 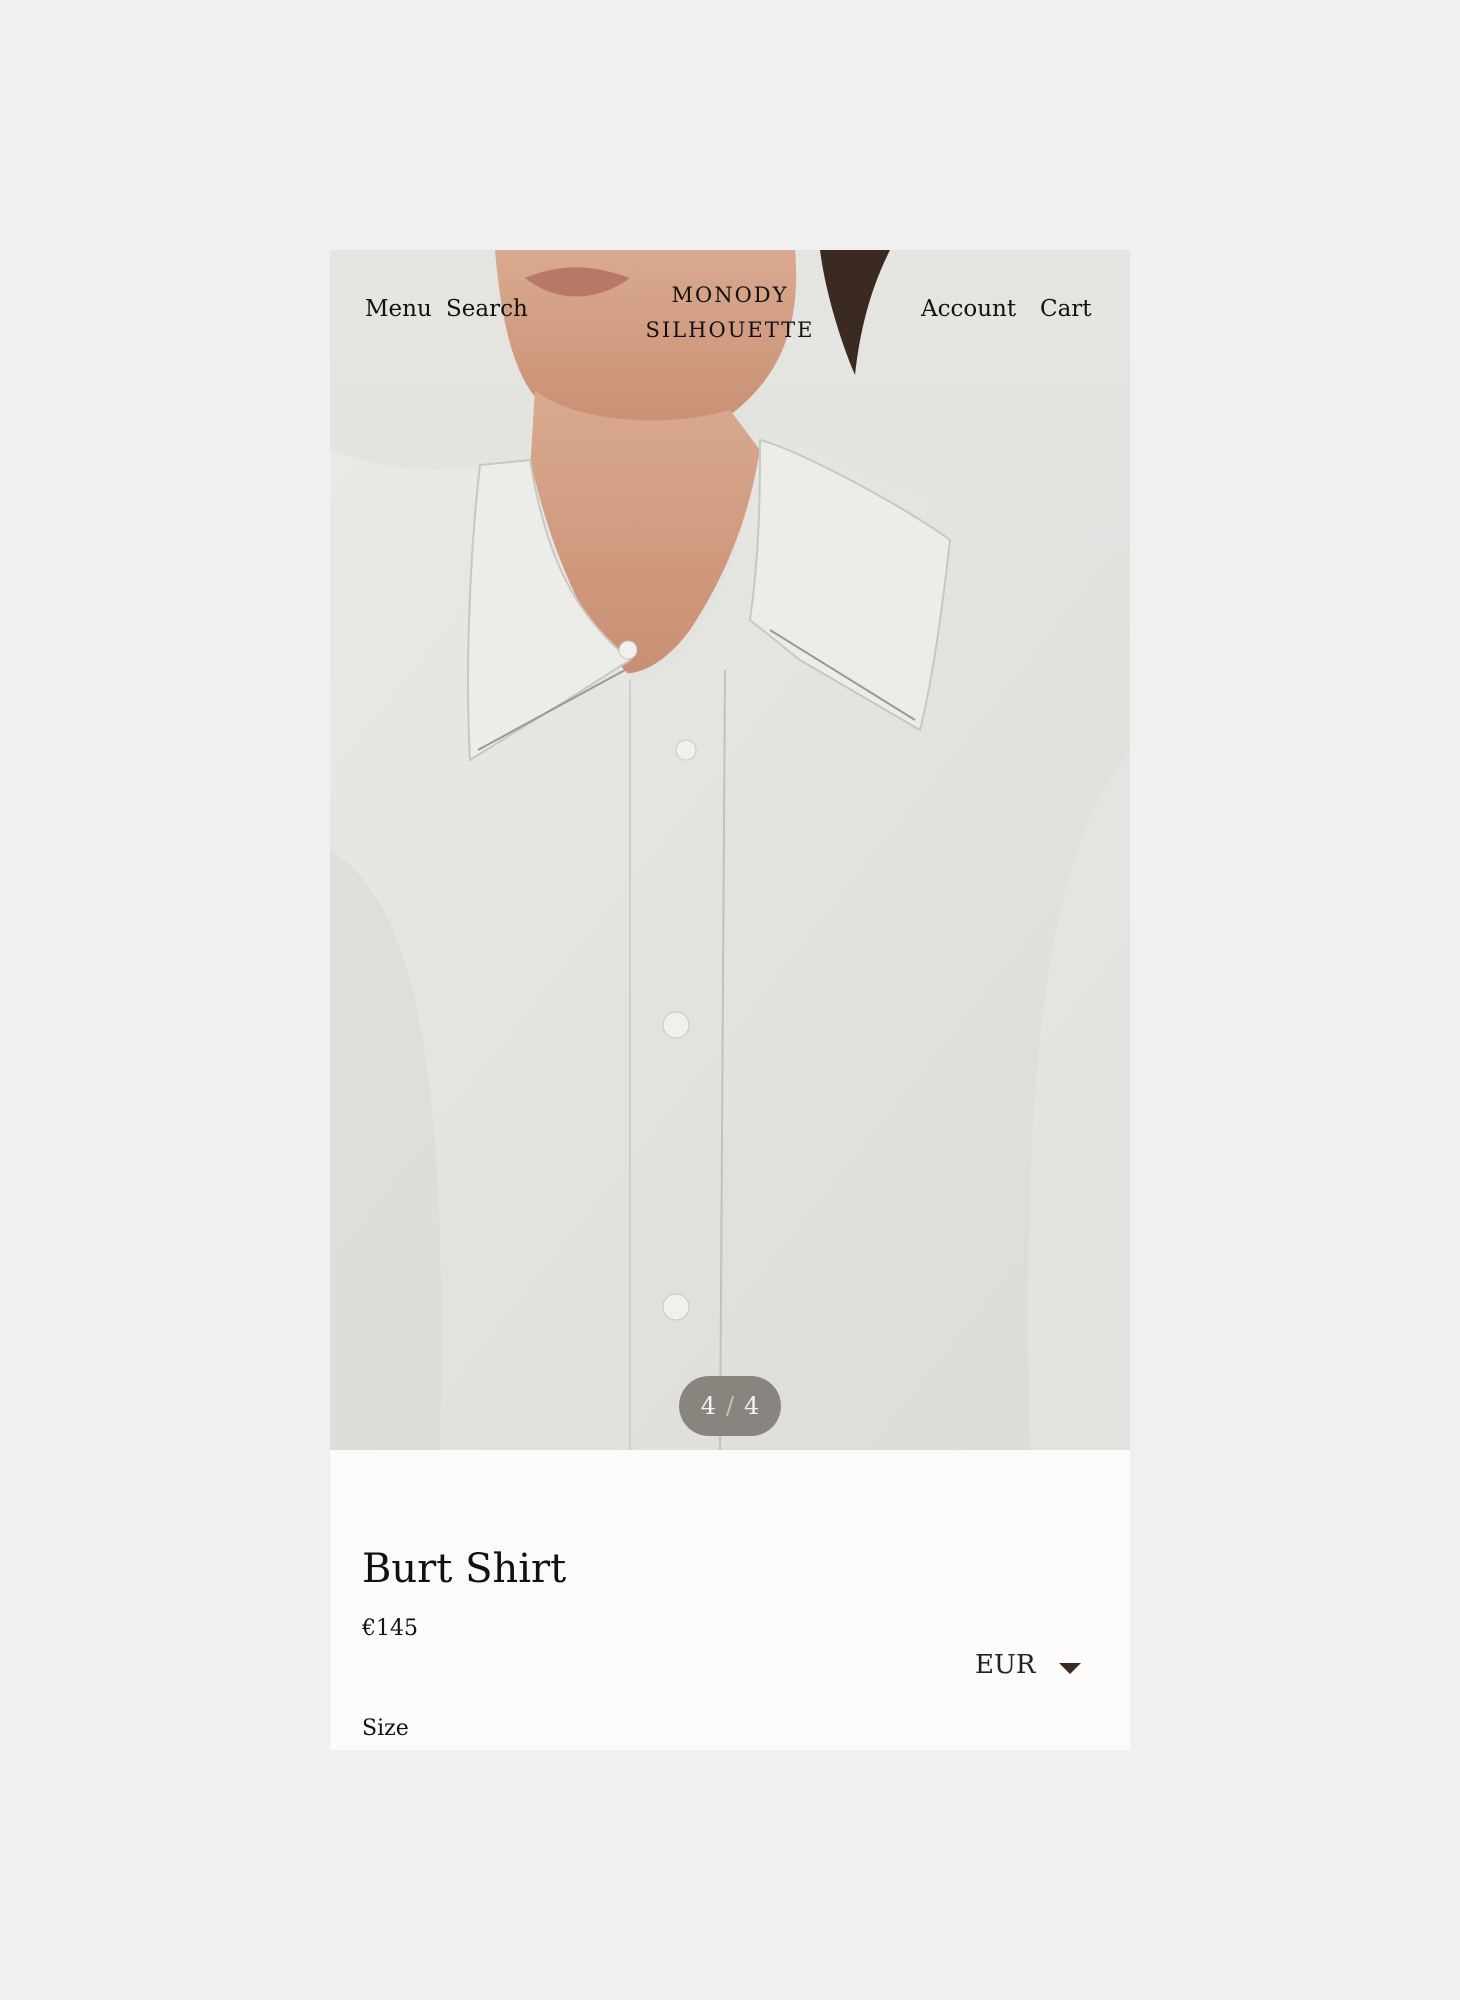 I want to click on cart-link: Cart, so click(x=1066, y=309).